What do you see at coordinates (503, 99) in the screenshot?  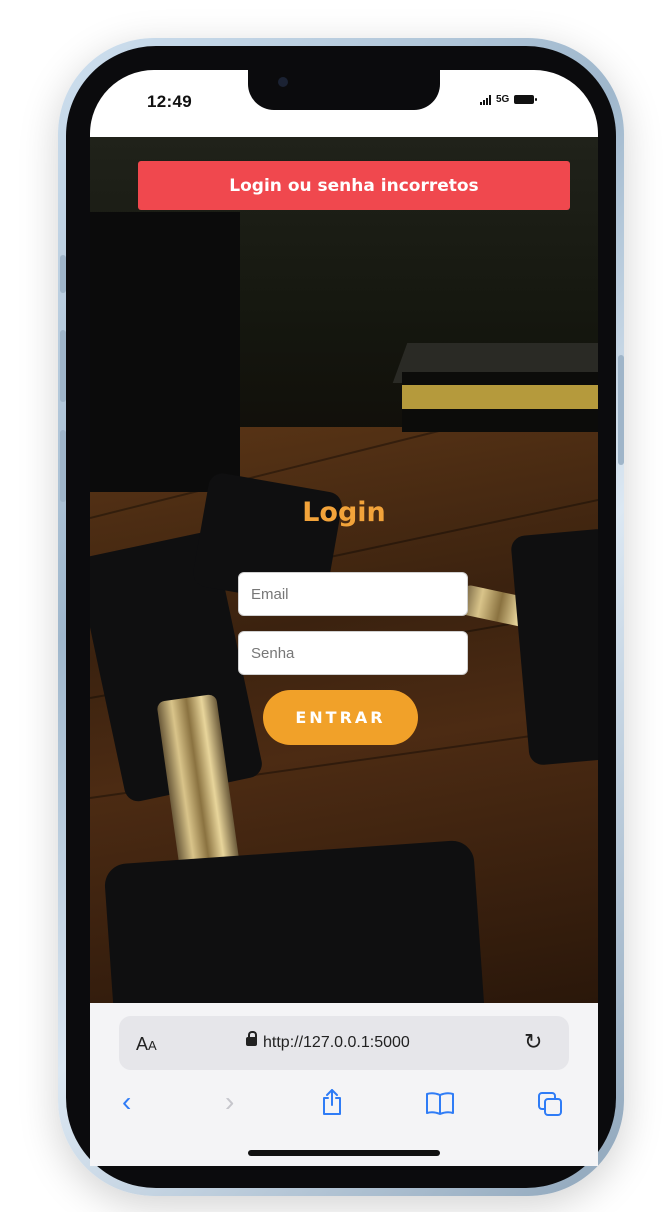 I see `network-label: 5G` at bounding box center [503, 99].